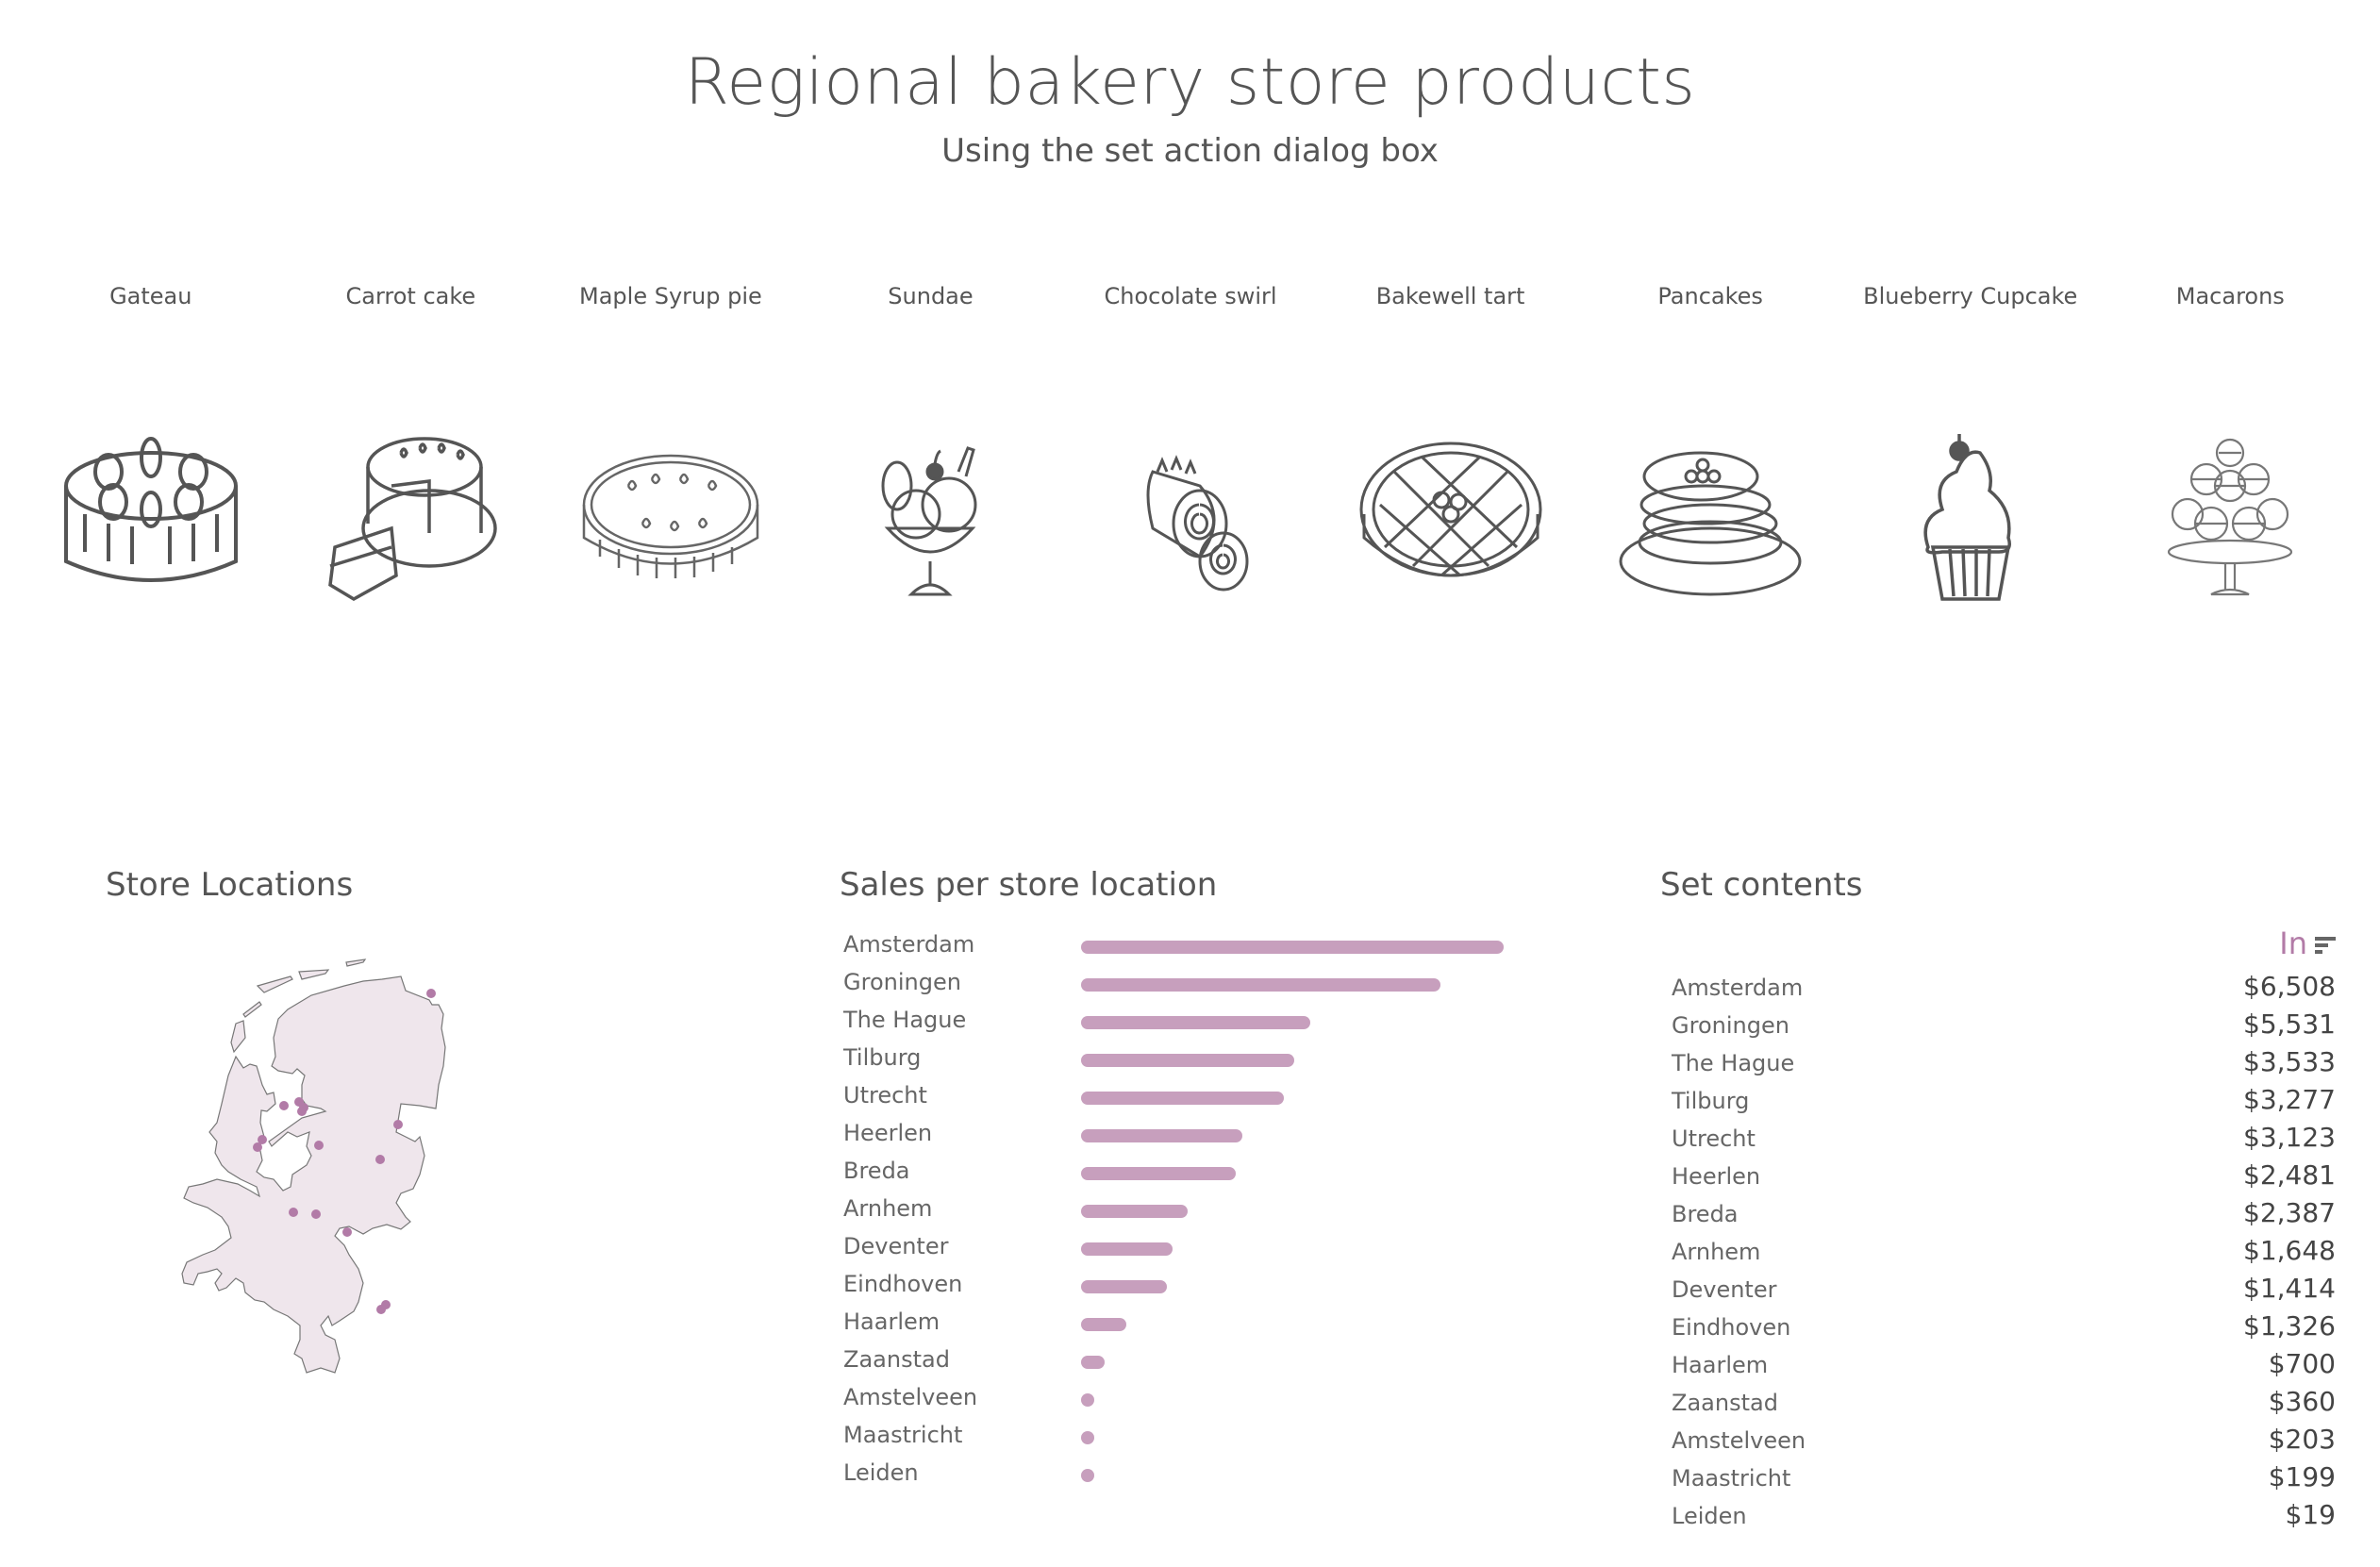  I want to click on bar-row: The Hague, so click(1188, 1024).